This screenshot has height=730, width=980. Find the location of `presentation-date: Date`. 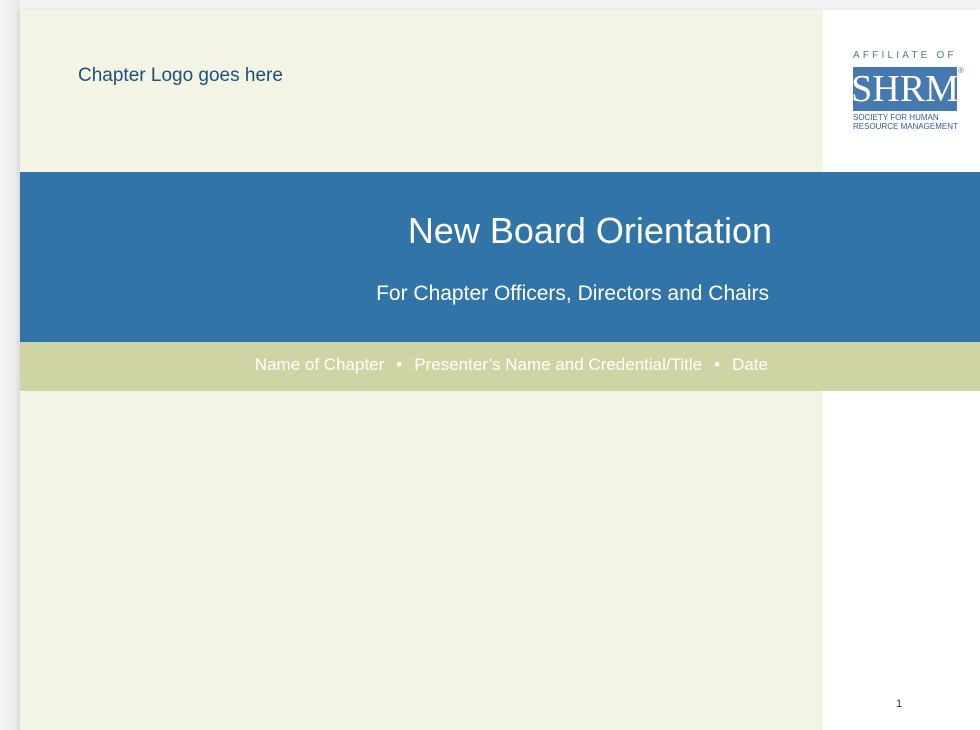

presentation-date: Date is located at coordinates (750, 364).